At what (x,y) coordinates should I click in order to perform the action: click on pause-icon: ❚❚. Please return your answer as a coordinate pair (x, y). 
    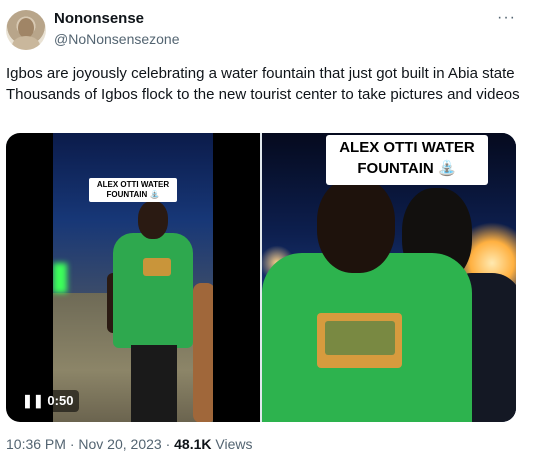
    Looking at the image, I should click on (33, 400).